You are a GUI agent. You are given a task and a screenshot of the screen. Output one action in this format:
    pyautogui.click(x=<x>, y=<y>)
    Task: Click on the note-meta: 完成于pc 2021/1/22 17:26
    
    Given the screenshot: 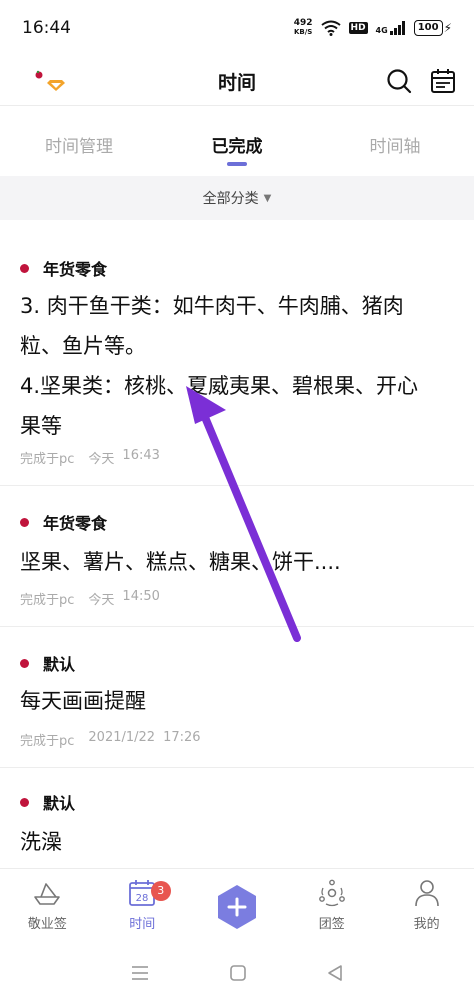 What is the action you would take?
    pyautogui.click(x=110, y=739)
    